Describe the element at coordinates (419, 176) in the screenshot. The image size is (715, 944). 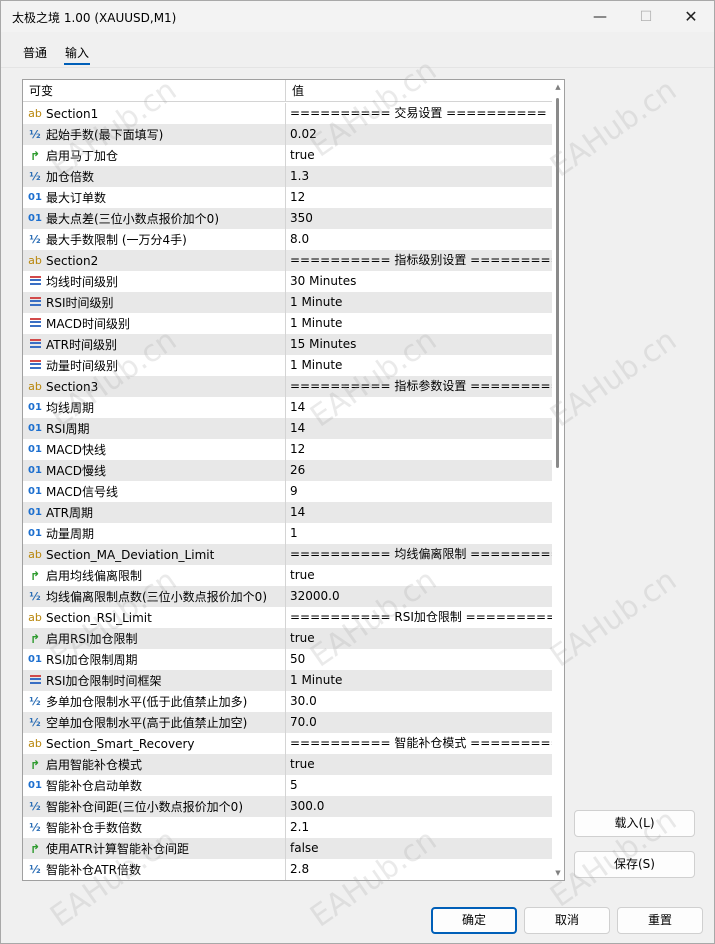
I see `param-value-cell: 1.3` at that location.